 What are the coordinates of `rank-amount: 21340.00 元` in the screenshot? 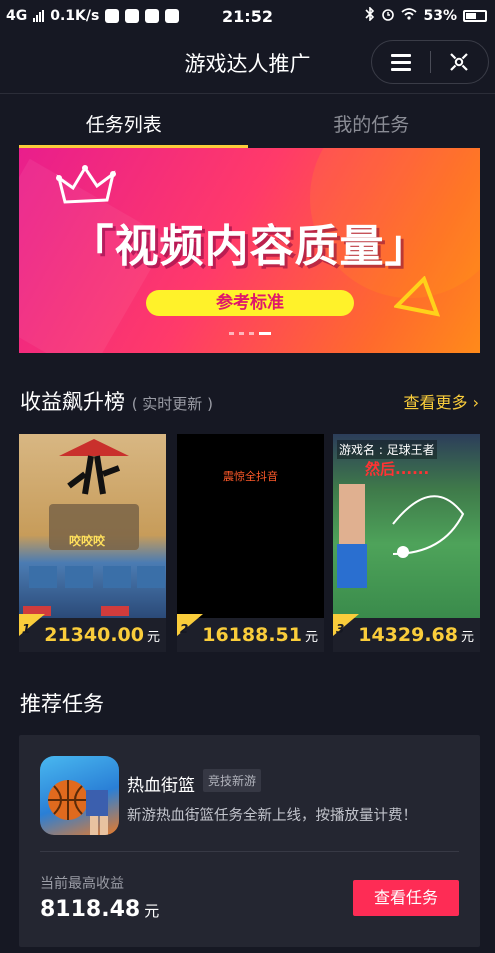 It's located at (102, 635).